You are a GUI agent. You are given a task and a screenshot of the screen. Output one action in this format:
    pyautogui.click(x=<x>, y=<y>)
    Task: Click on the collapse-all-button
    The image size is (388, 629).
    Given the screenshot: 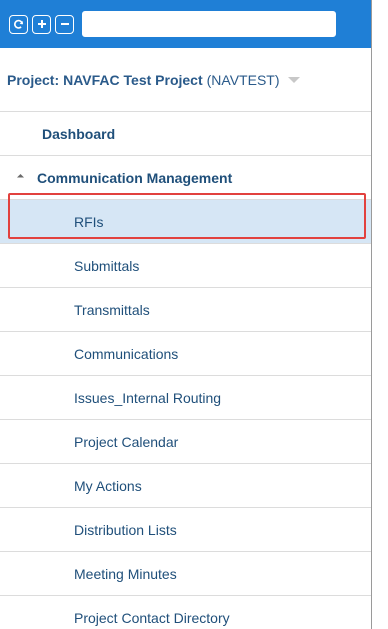 What is the action you would take?
    pyautogui.click(x=64, y=24)
    